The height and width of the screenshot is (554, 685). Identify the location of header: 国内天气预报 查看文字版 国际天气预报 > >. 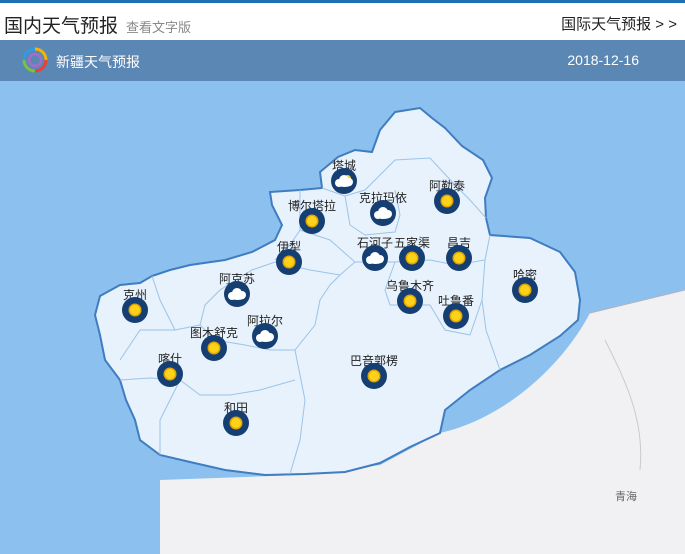
(342, 21).